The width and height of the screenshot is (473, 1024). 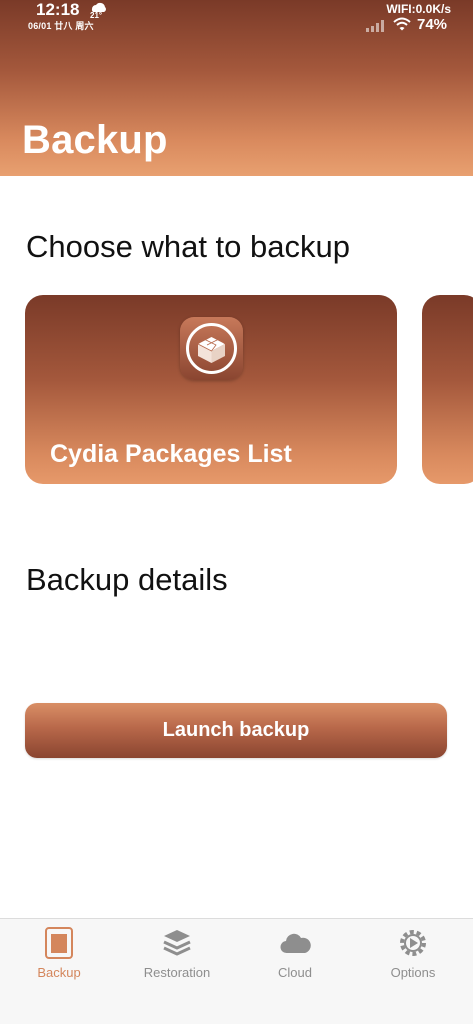 I want to click on details-section-title: Backup details, so click(x=127, y=579).